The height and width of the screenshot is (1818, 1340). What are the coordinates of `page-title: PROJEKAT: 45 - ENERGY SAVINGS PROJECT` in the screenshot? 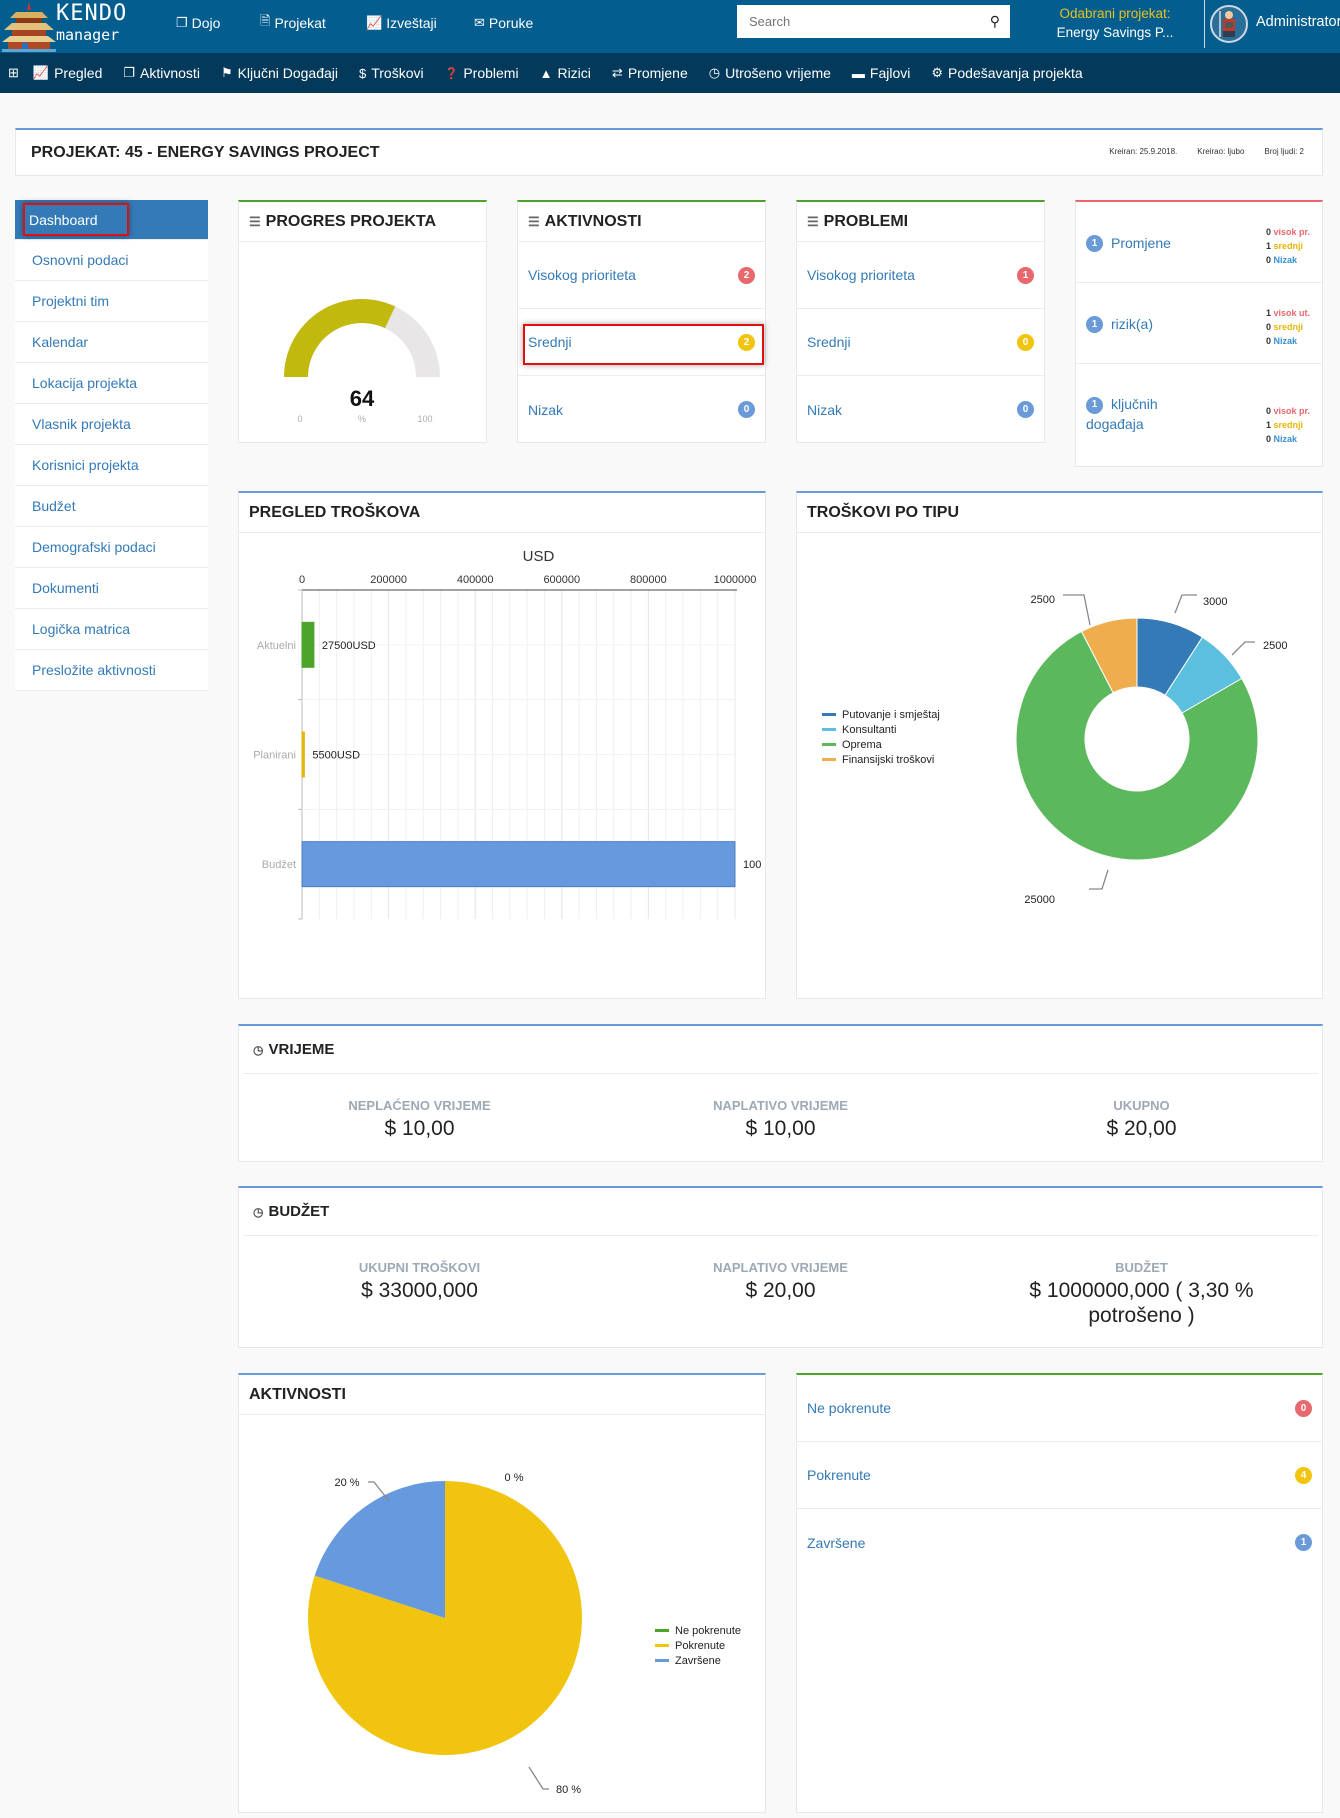 It's located at (205, 152).